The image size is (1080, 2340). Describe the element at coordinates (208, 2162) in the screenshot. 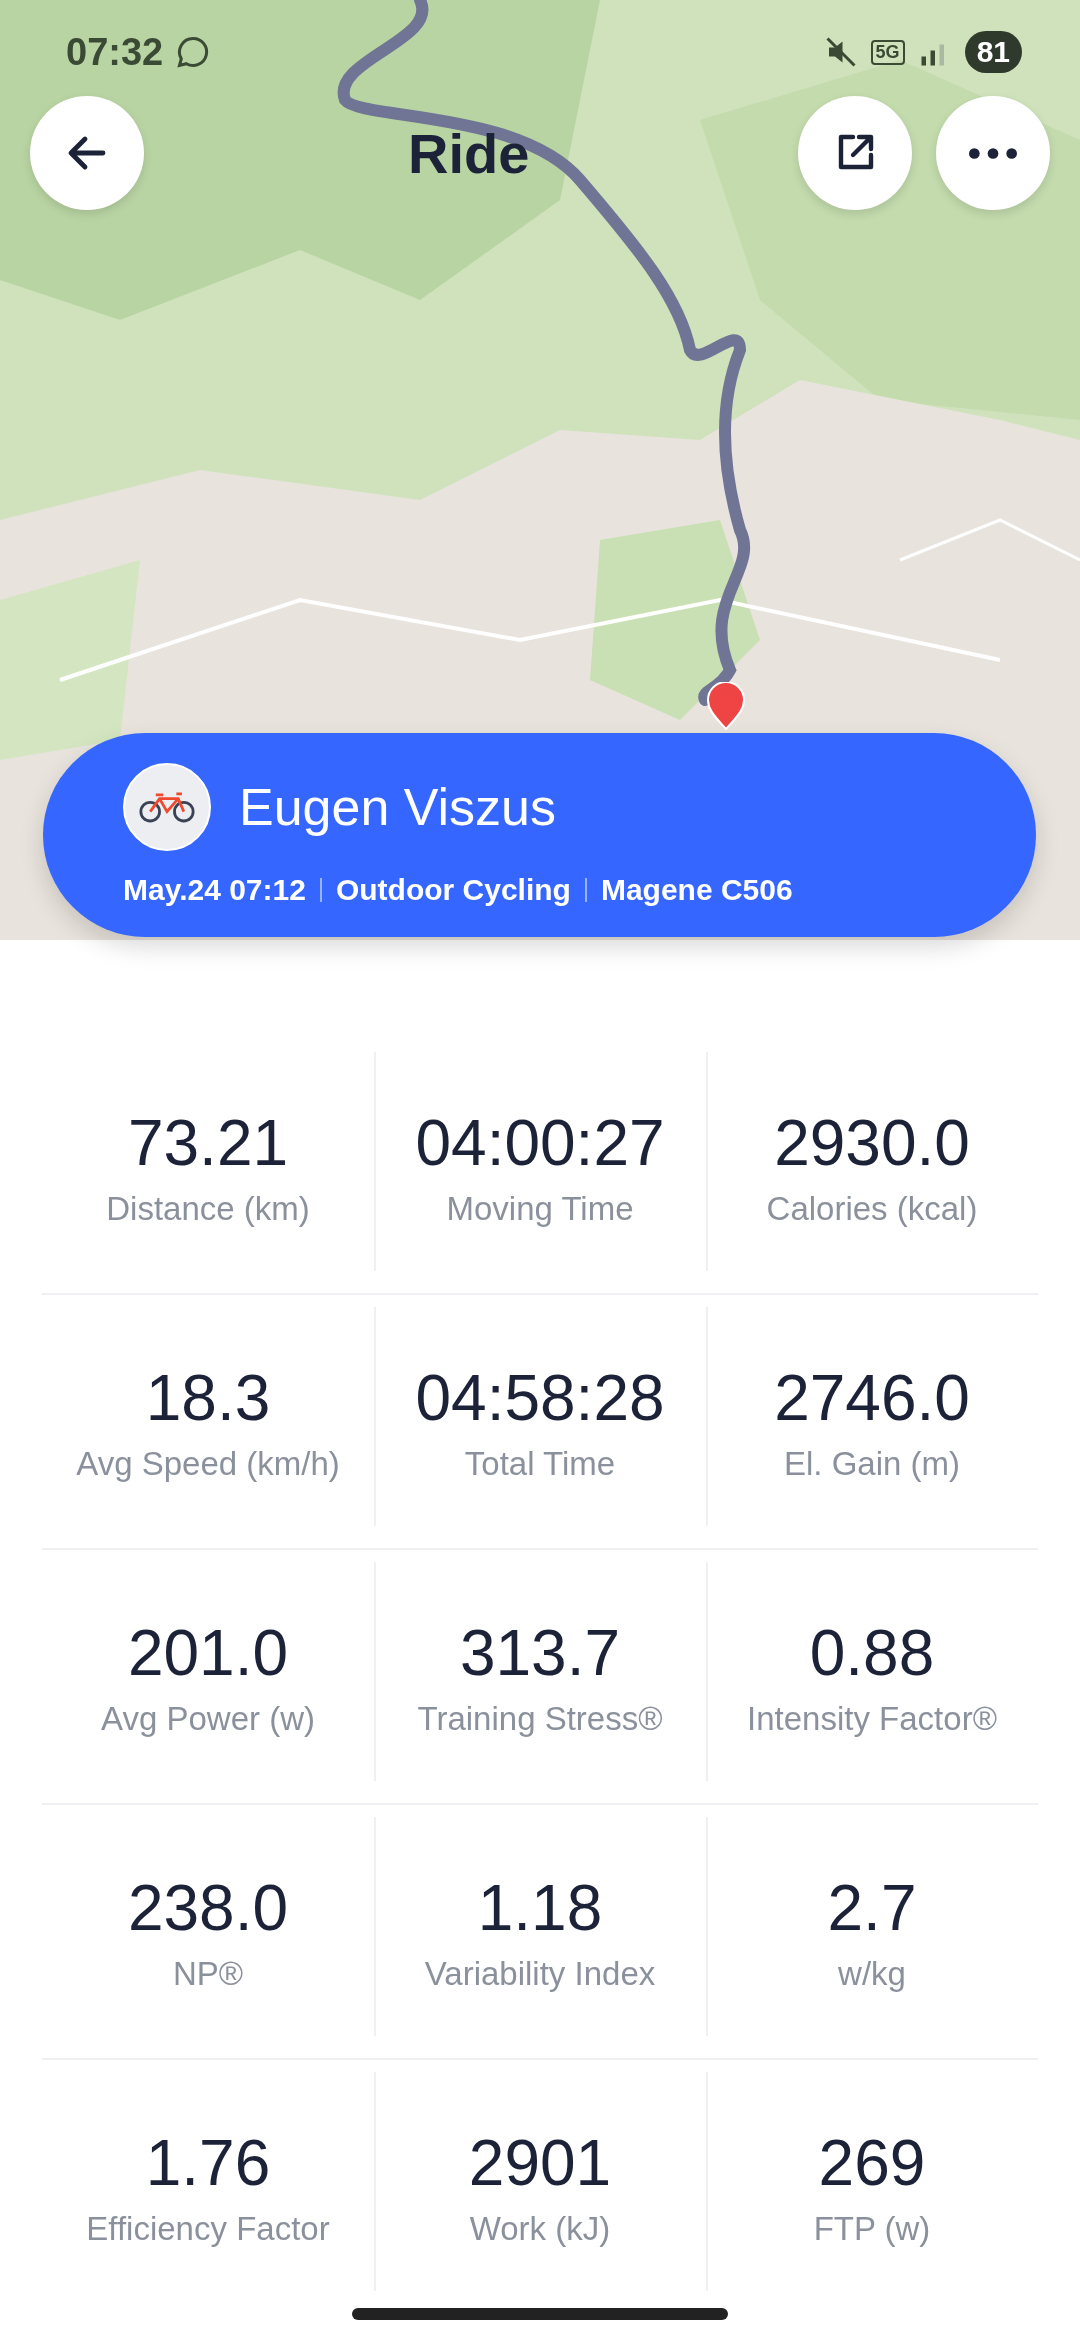

I see `stat-value: 1.76` at that location.